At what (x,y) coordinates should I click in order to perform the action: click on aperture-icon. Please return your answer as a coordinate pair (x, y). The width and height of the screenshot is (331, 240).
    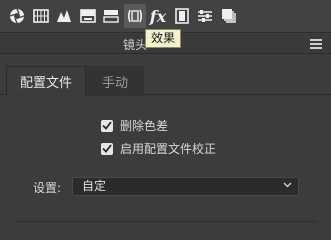
    Looking at the image, I should click on (17, 16).